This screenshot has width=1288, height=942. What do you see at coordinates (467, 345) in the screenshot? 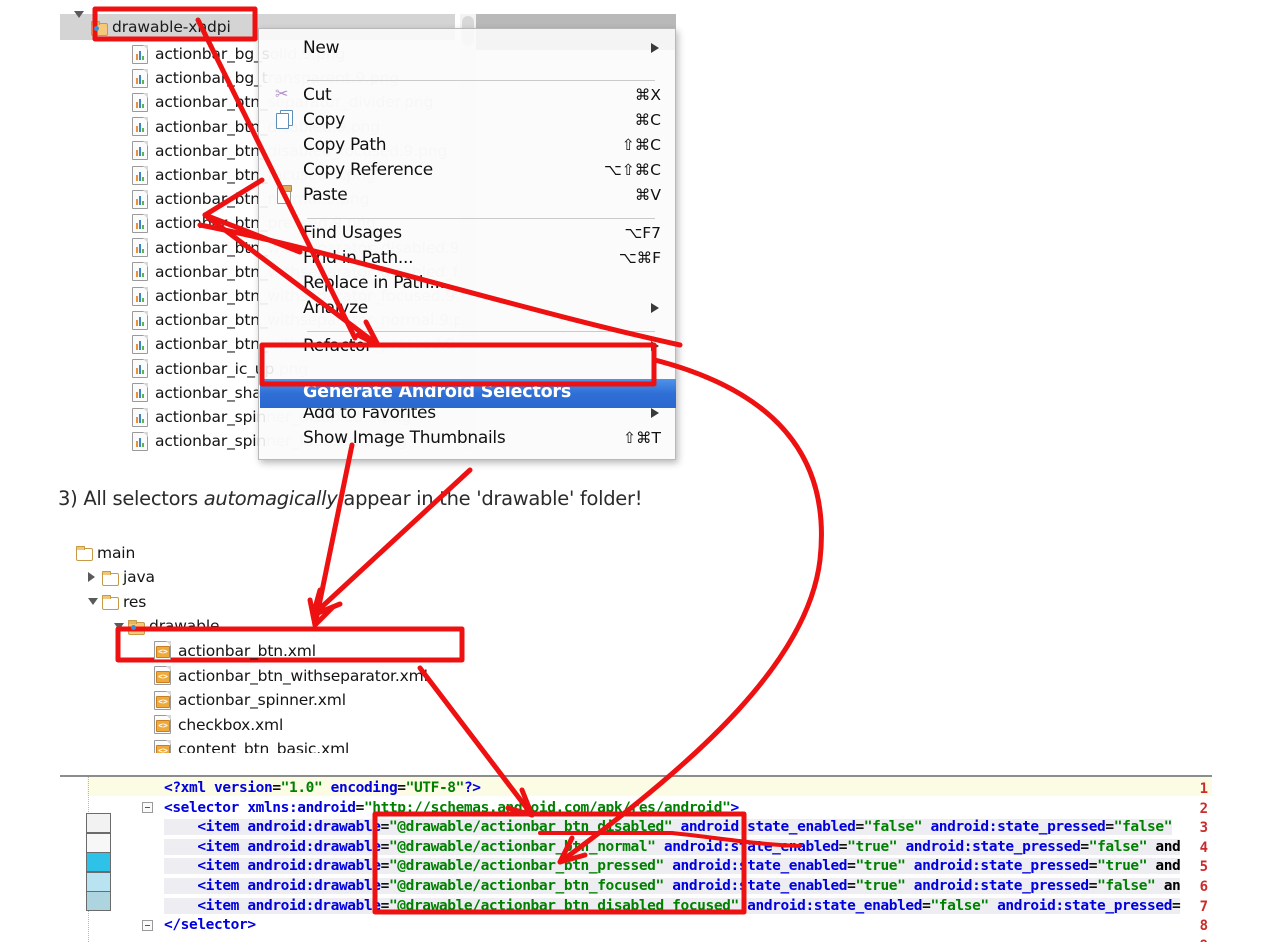
I see `menu-item-refactor: Refactor` at bounding box center [467, 345].